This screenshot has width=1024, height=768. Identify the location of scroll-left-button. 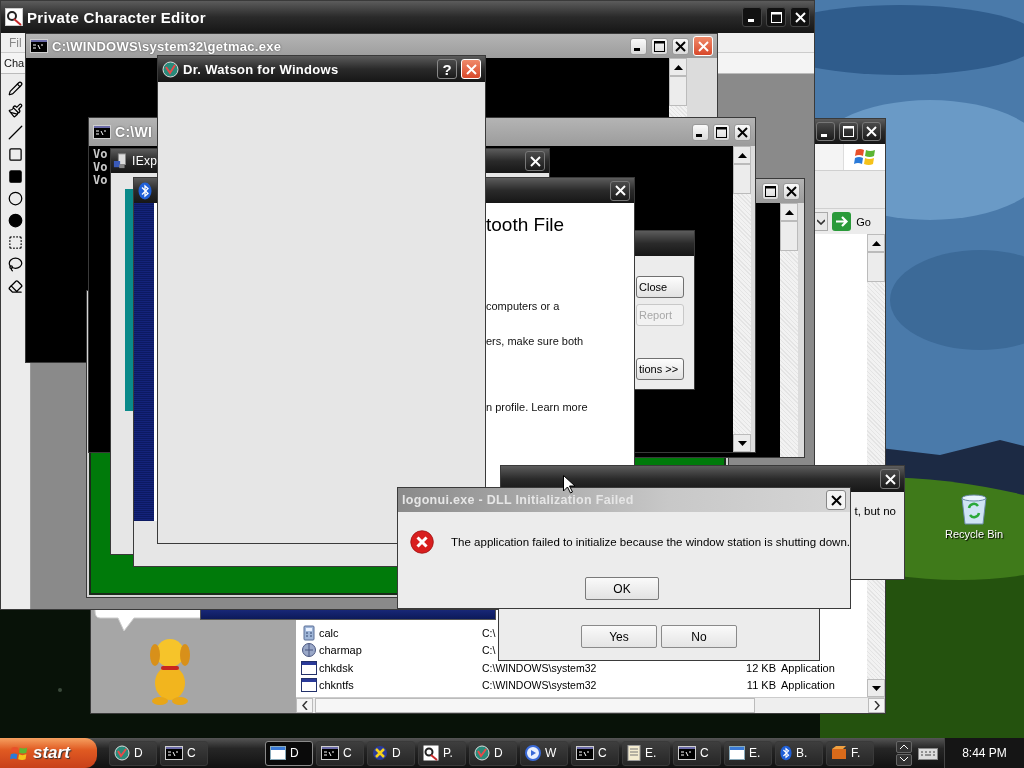
(304, 705).